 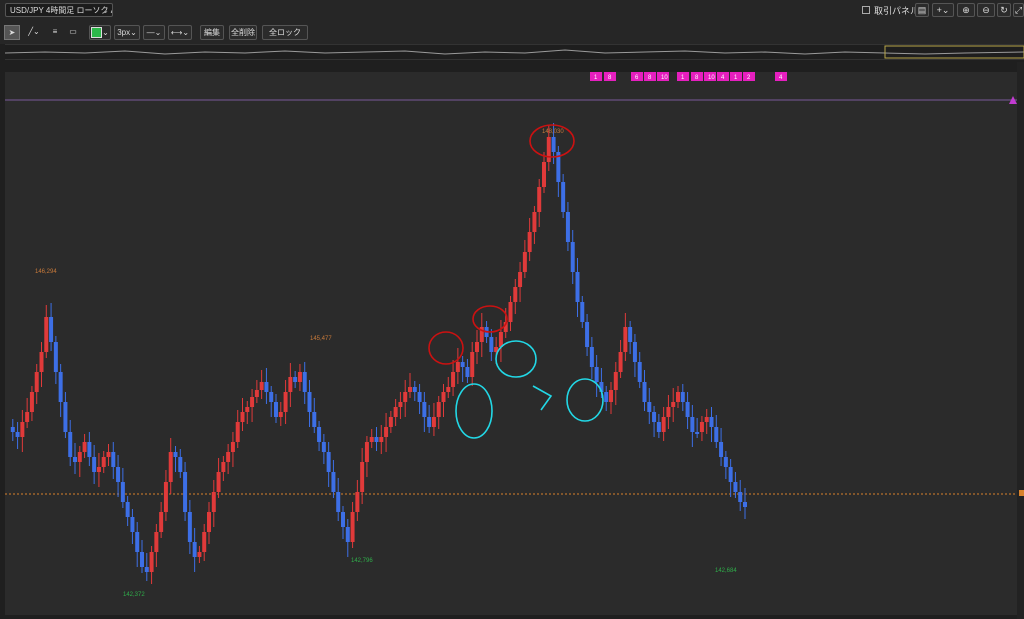 I want to click on red-circle-mid, so click(x=490, y=319).